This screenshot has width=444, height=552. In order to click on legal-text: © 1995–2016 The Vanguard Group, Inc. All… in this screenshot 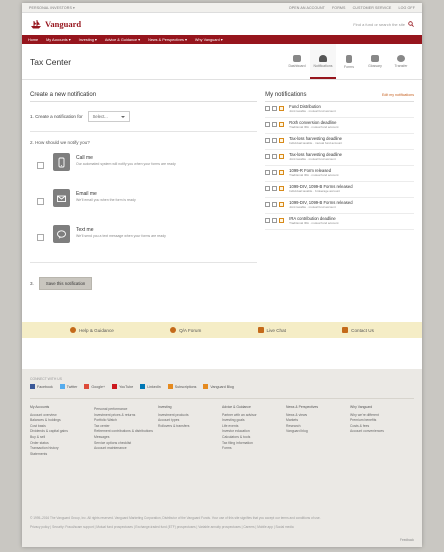, I will do `click(222, 529)`.